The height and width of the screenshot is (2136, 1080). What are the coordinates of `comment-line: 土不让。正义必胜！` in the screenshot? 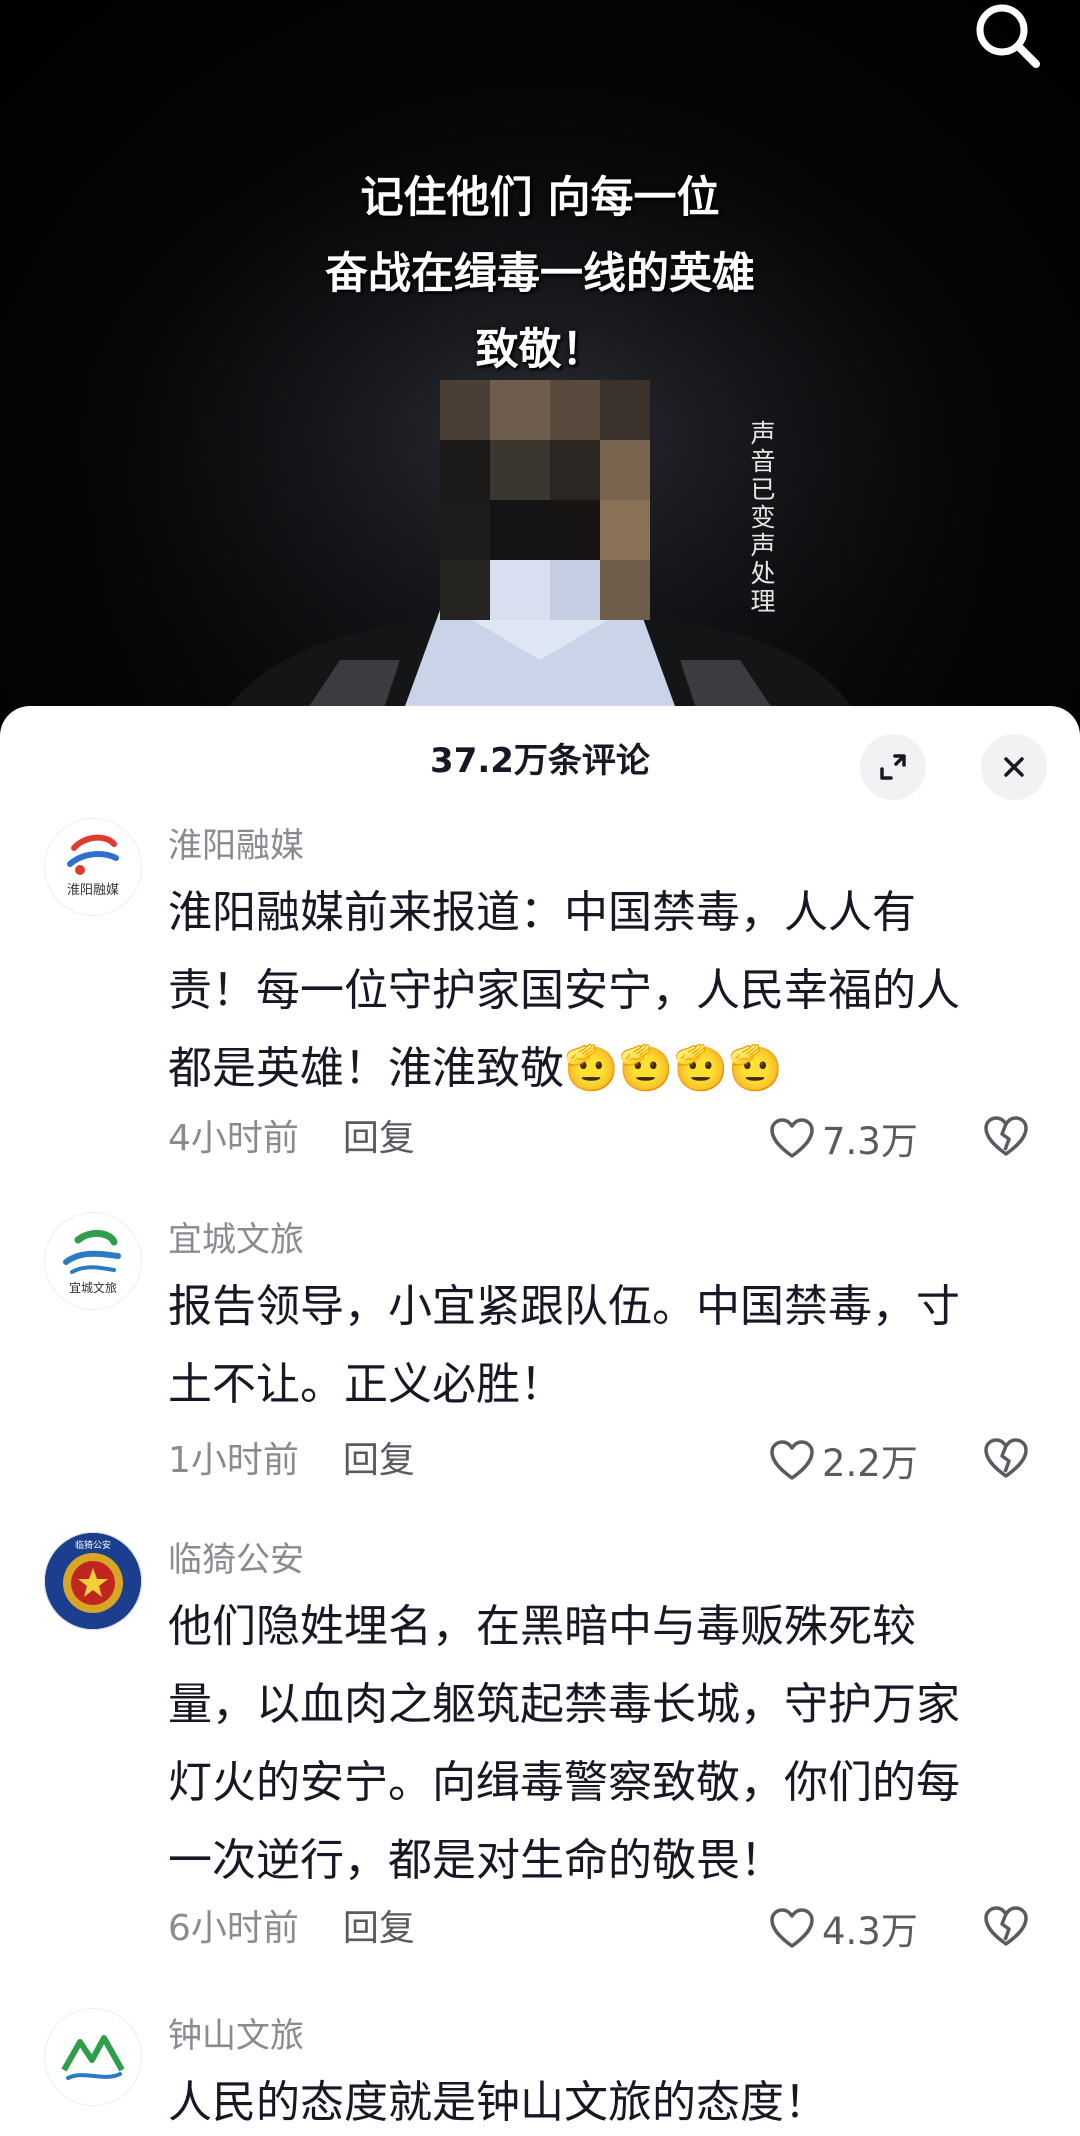 It's located at (366, 1384).